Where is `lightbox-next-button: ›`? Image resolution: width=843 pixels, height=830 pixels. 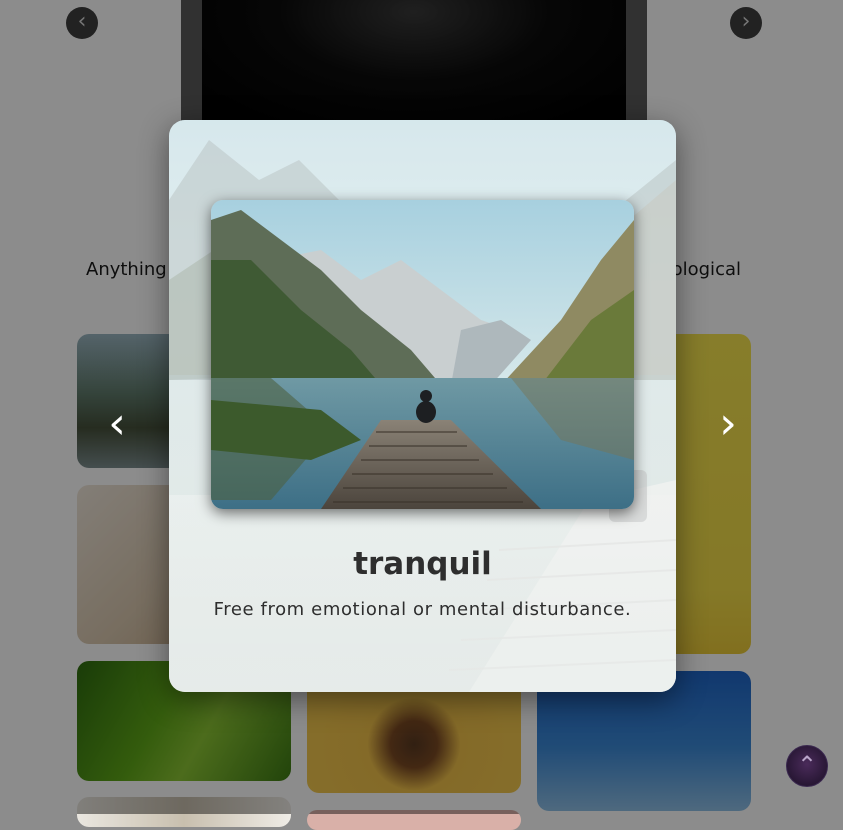 lightbox-next-button: › is located at coordinates (728, 425).